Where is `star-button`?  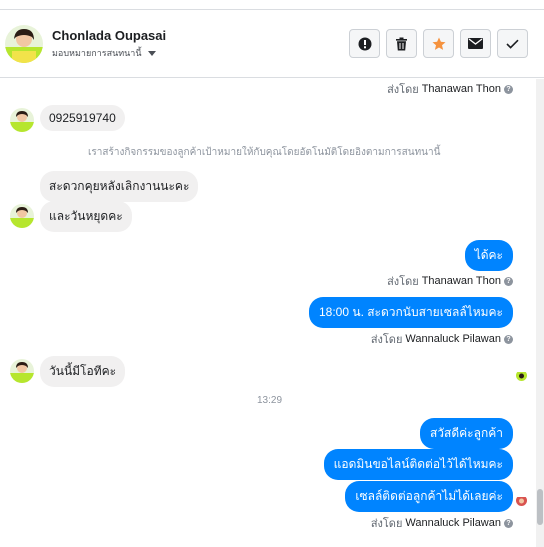
star-button is located at coordinates (438, 43).